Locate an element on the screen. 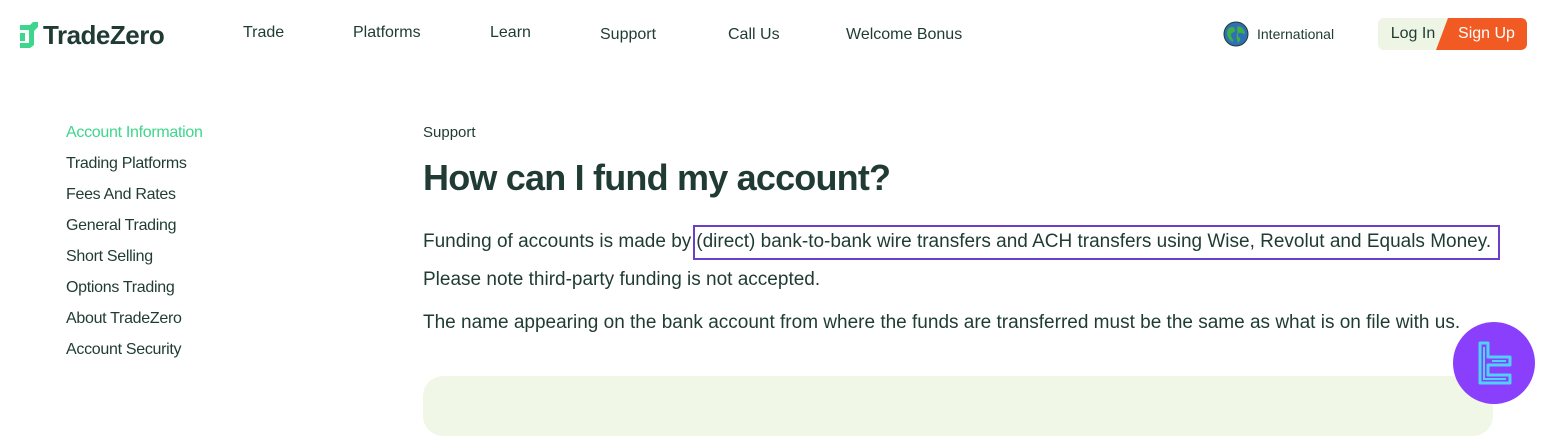 The height and width of the screenshot is (436, 1542). nav-welcome-bonus: Welcome Bonus is located at coordinates (904, 35).